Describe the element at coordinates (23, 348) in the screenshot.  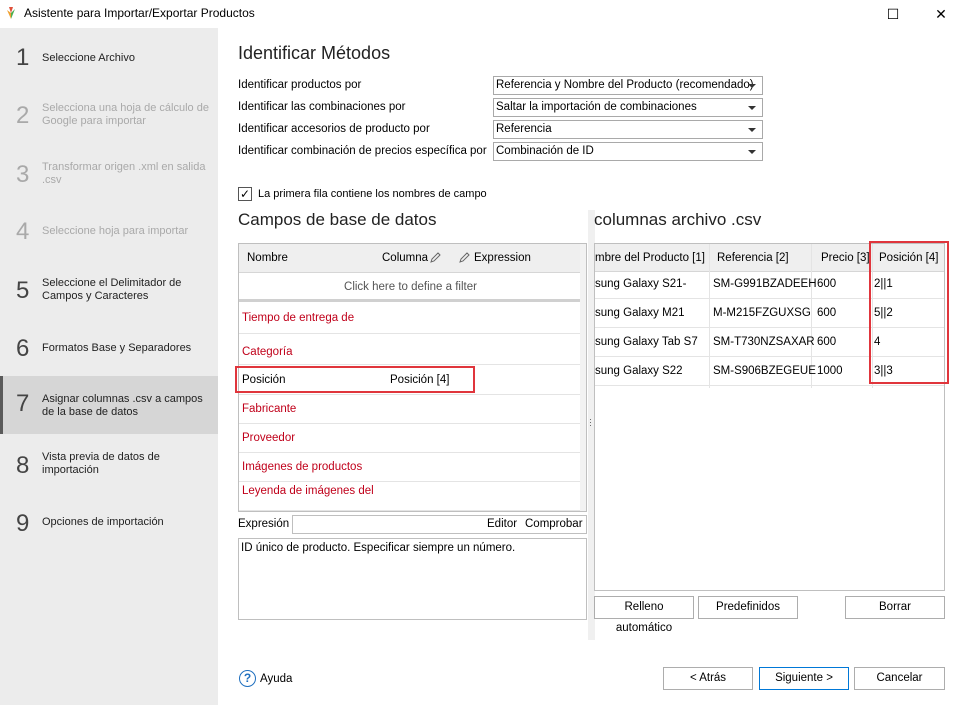
I see `step-number: 6` at that location.